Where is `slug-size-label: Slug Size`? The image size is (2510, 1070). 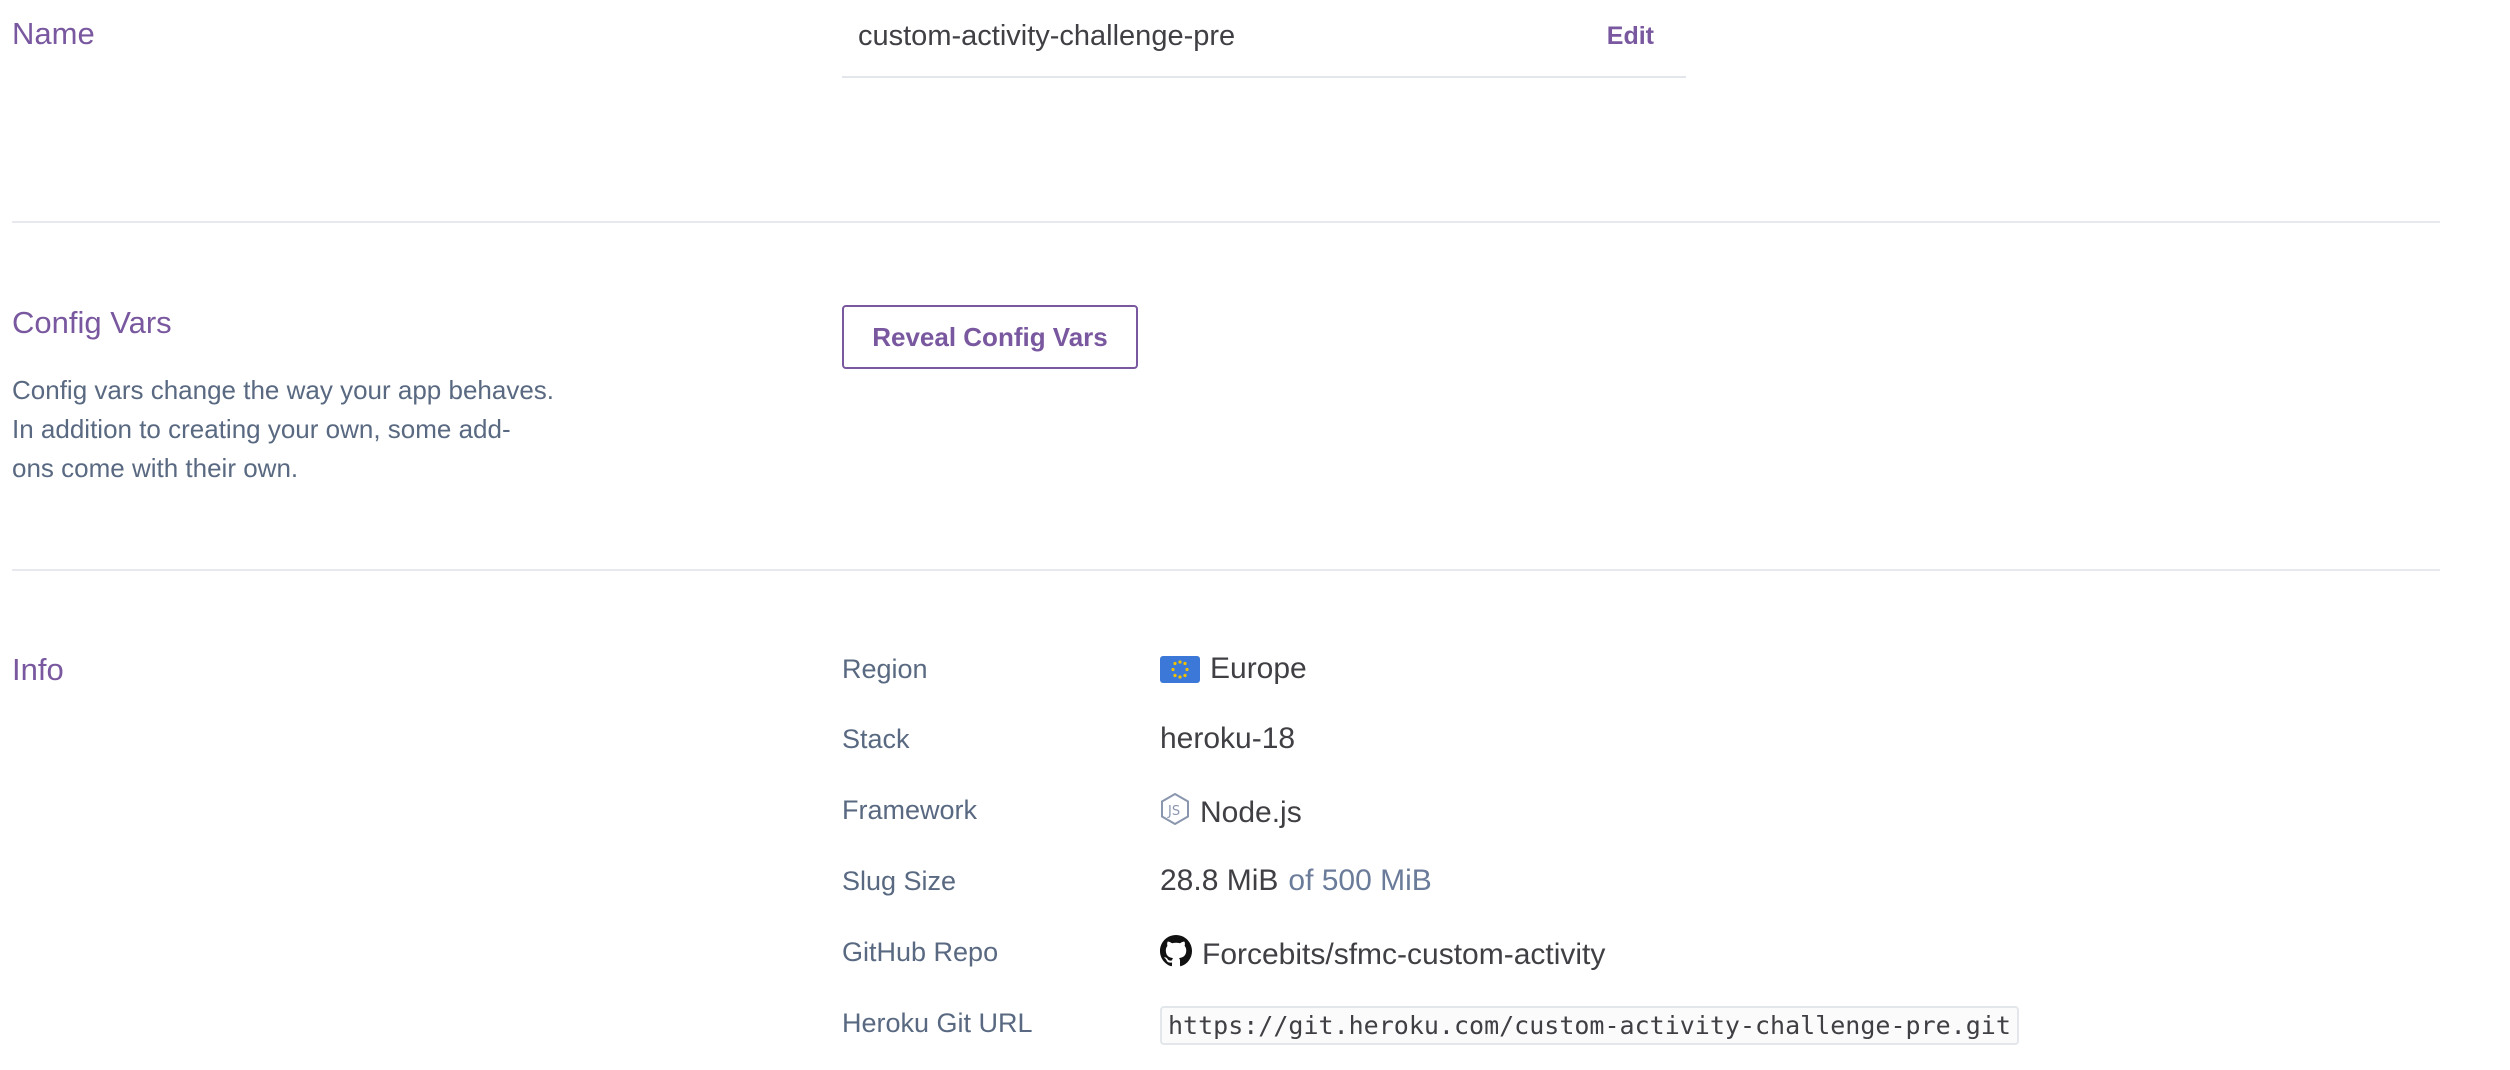 slug-size-label: Slug Size is located at coordinates (899, 881).